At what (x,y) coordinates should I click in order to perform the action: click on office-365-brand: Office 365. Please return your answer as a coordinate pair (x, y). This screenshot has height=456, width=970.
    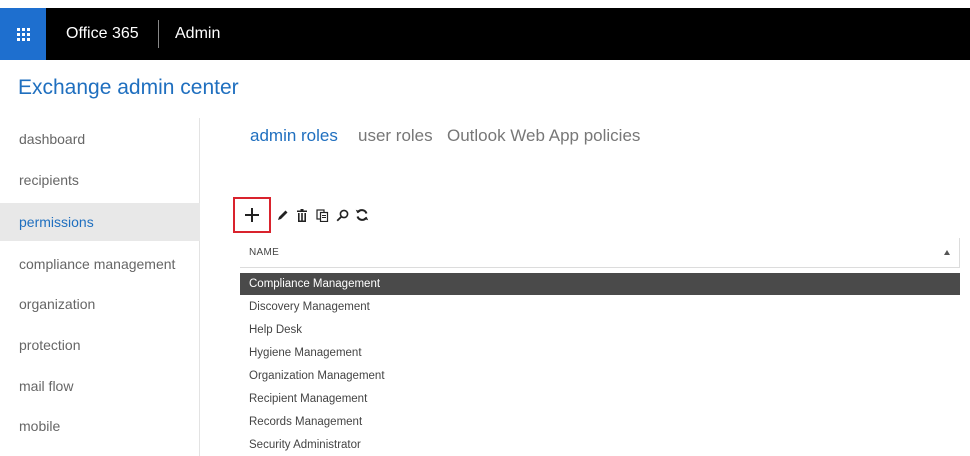
    Looking at the image, I should click on (102, 34).